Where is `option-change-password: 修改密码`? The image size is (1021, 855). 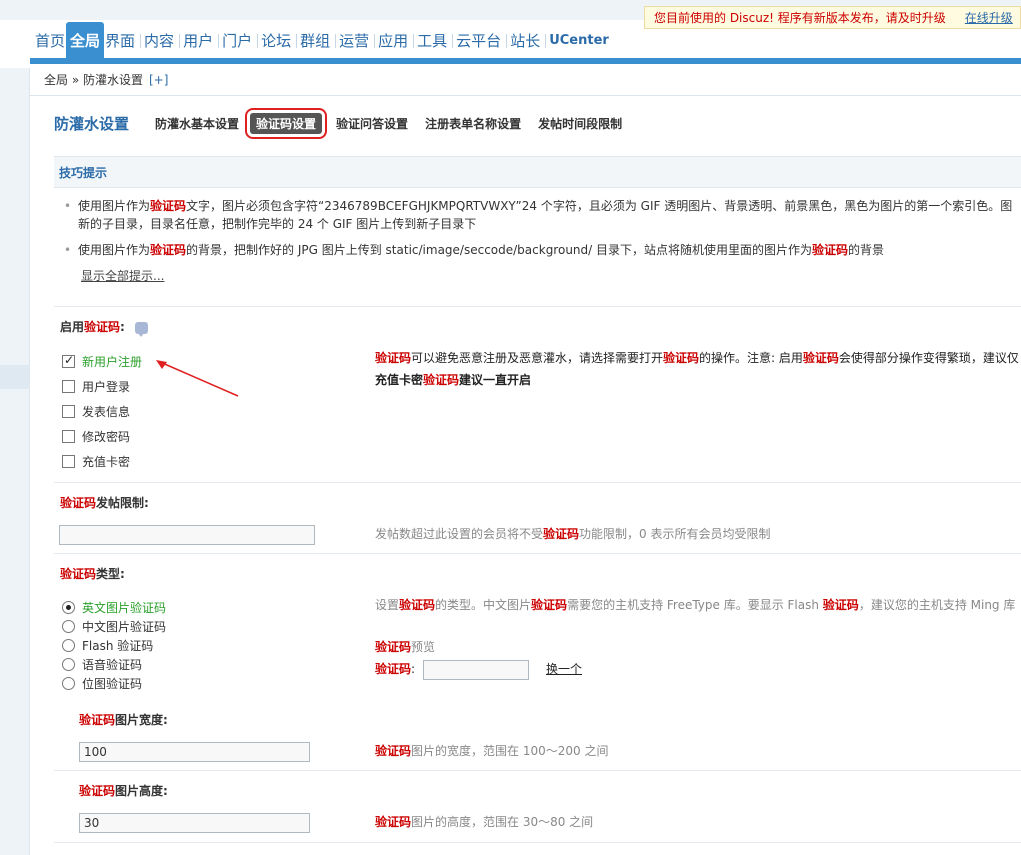 option-change-password: 修改密码 is located at coordinates (96, 436).